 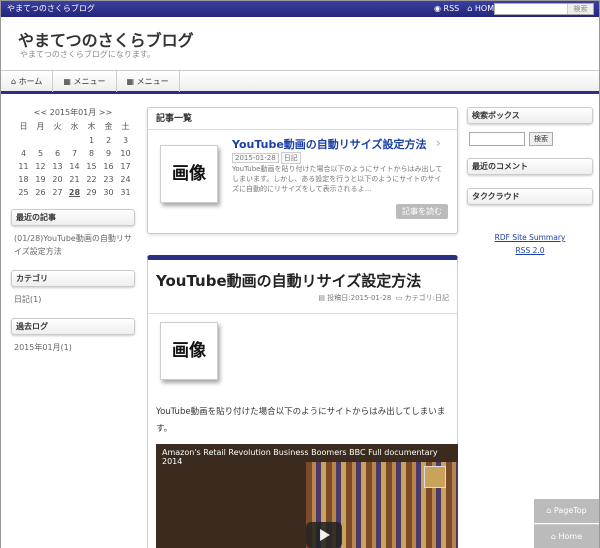 I want to click on sidebar-search-input, so click(x=497, y=139).